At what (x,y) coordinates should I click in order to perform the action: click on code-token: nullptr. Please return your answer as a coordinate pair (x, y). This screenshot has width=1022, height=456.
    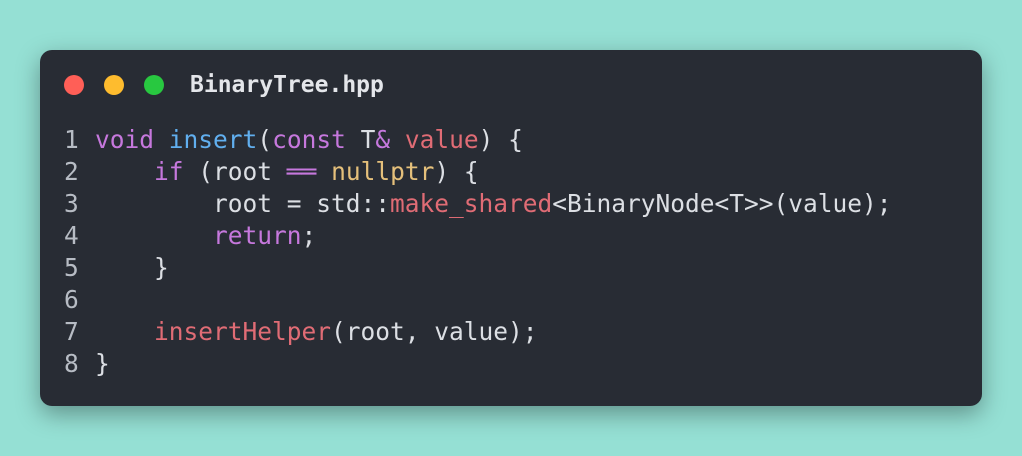
    Looking at the image, I should click on (383, 171).